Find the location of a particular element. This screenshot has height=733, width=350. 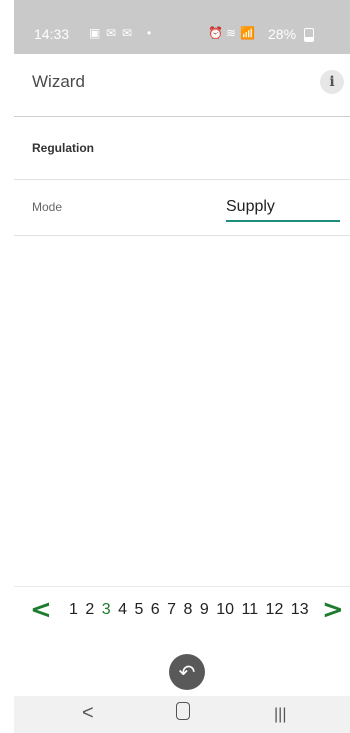

system-home-button is located at coordinates (183, 711).